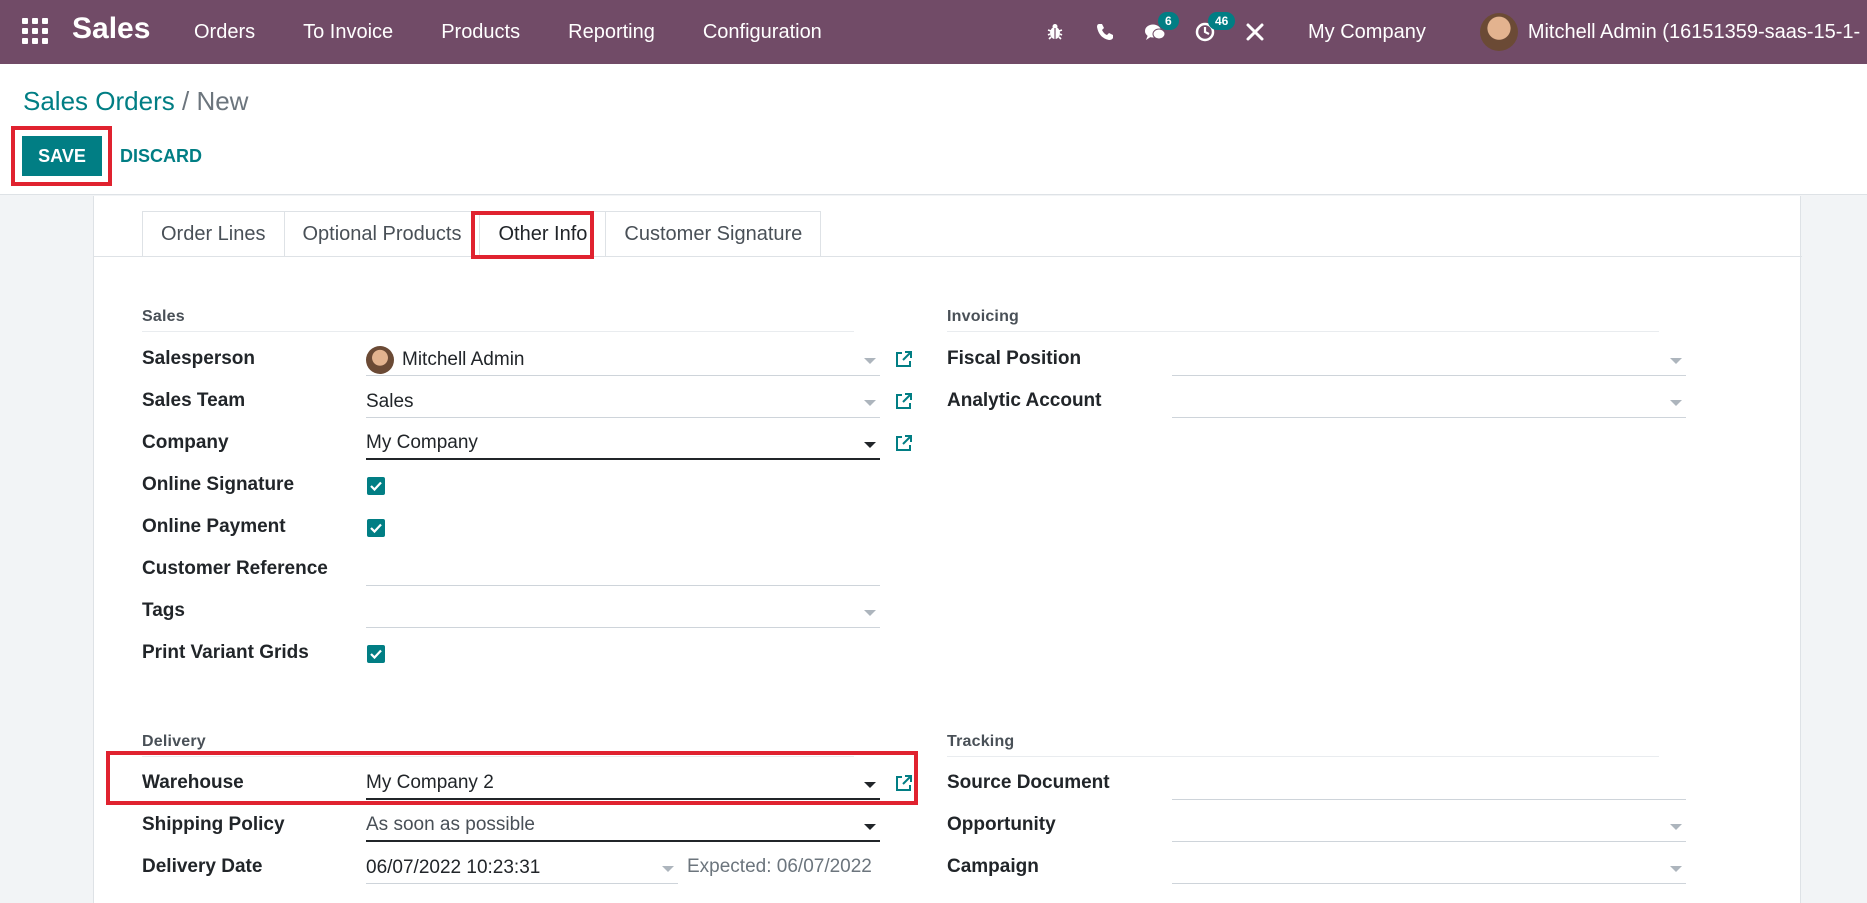 Image resolution: width=1867 pixels, height=903 pixels. What do you see at coordinates (779, 866) in the screenshot?
I see `expected-date: Expected: 06/07/2022` at bounding box center [779, 866].